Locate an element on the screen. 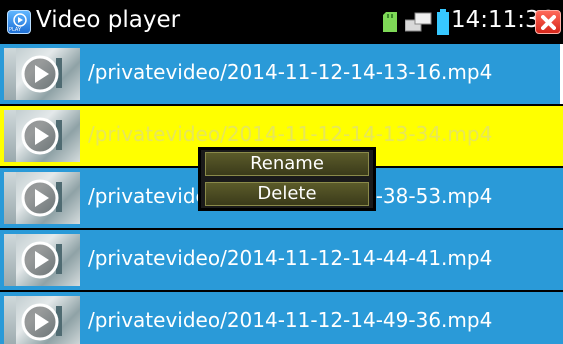 Image resolution: width=563 pixels, height=344 pixels. close-icon is located at coordinates (548, 22).